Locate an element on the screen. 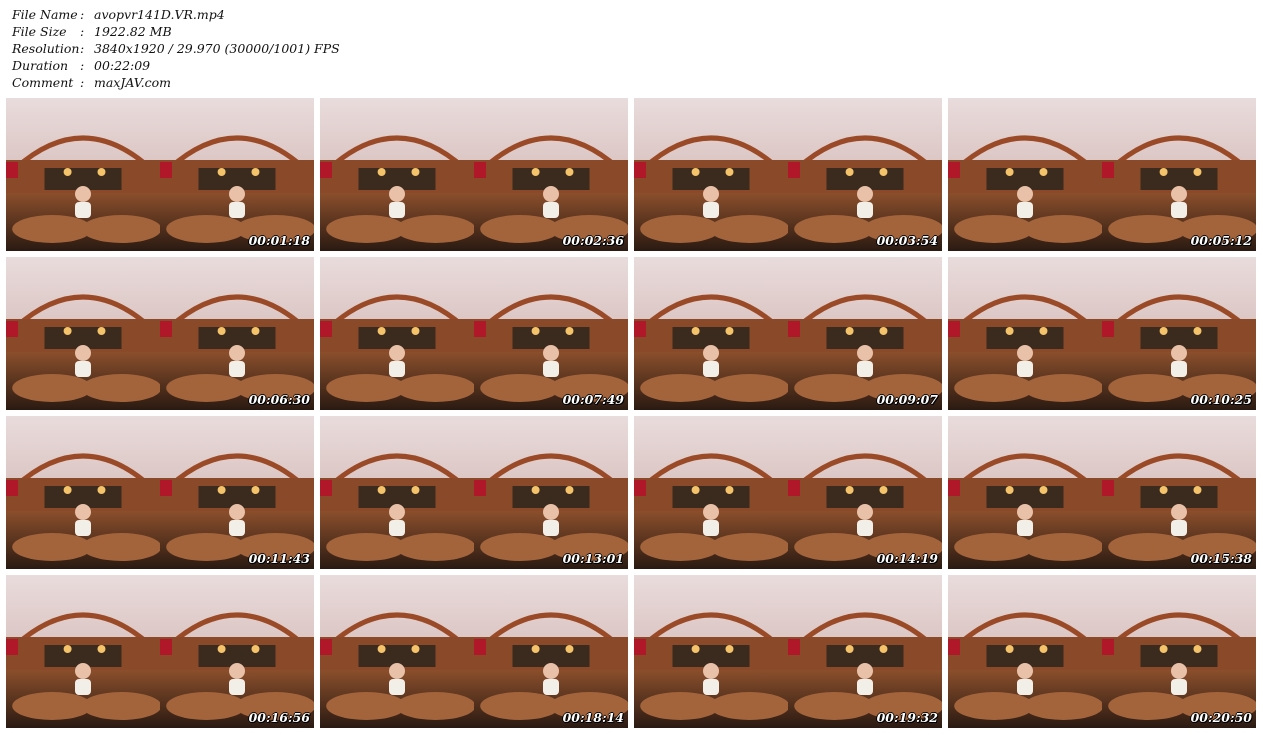 This screenshot has height=735, width=1263. file-size-label: File Size is located at coordinates (39, 31).